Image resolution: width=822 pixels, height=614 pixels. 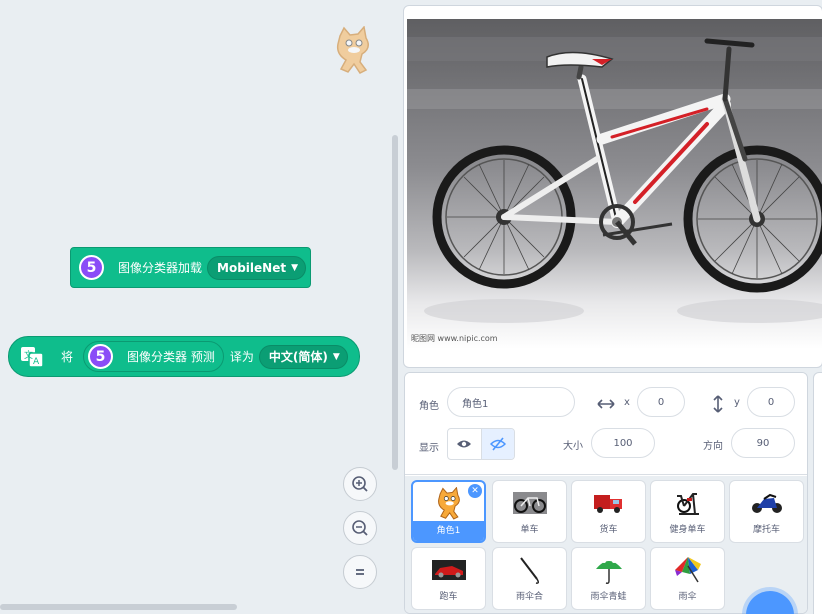 What do you see at coordinates (67, 357) in the screenshot?
I see `translate-prefix: 将` at bounding box center [67, 357].